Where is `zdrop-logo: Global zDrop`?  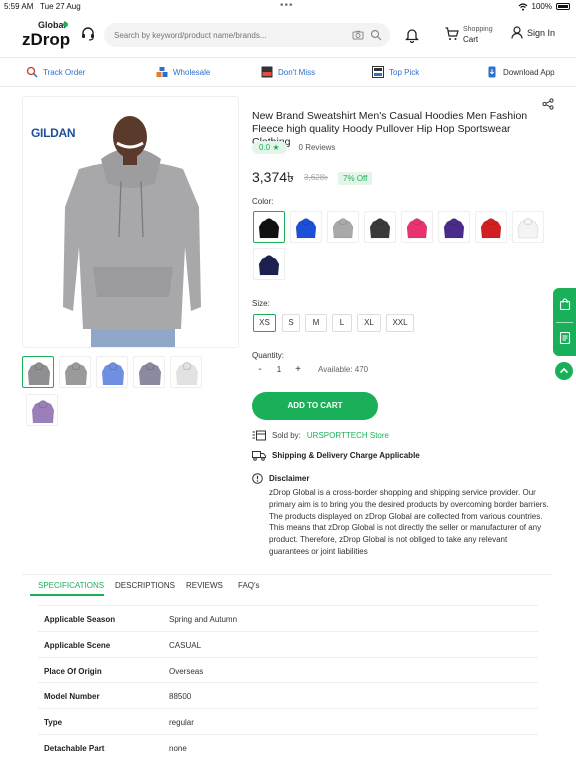
zdrop-logo: Global zDrop is located at coordinates (47, 35).